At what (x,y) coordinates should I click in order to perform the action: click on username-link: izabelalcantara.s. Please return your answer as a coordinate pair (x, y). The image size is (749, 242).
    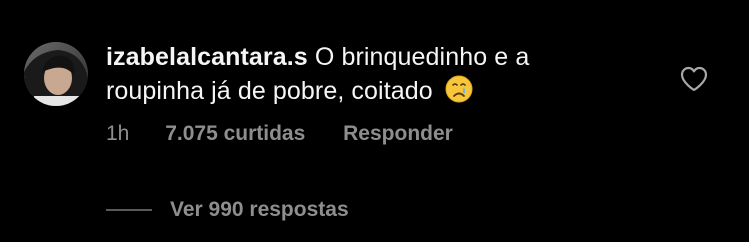
    Looking at the image, I should click on (207, 57).